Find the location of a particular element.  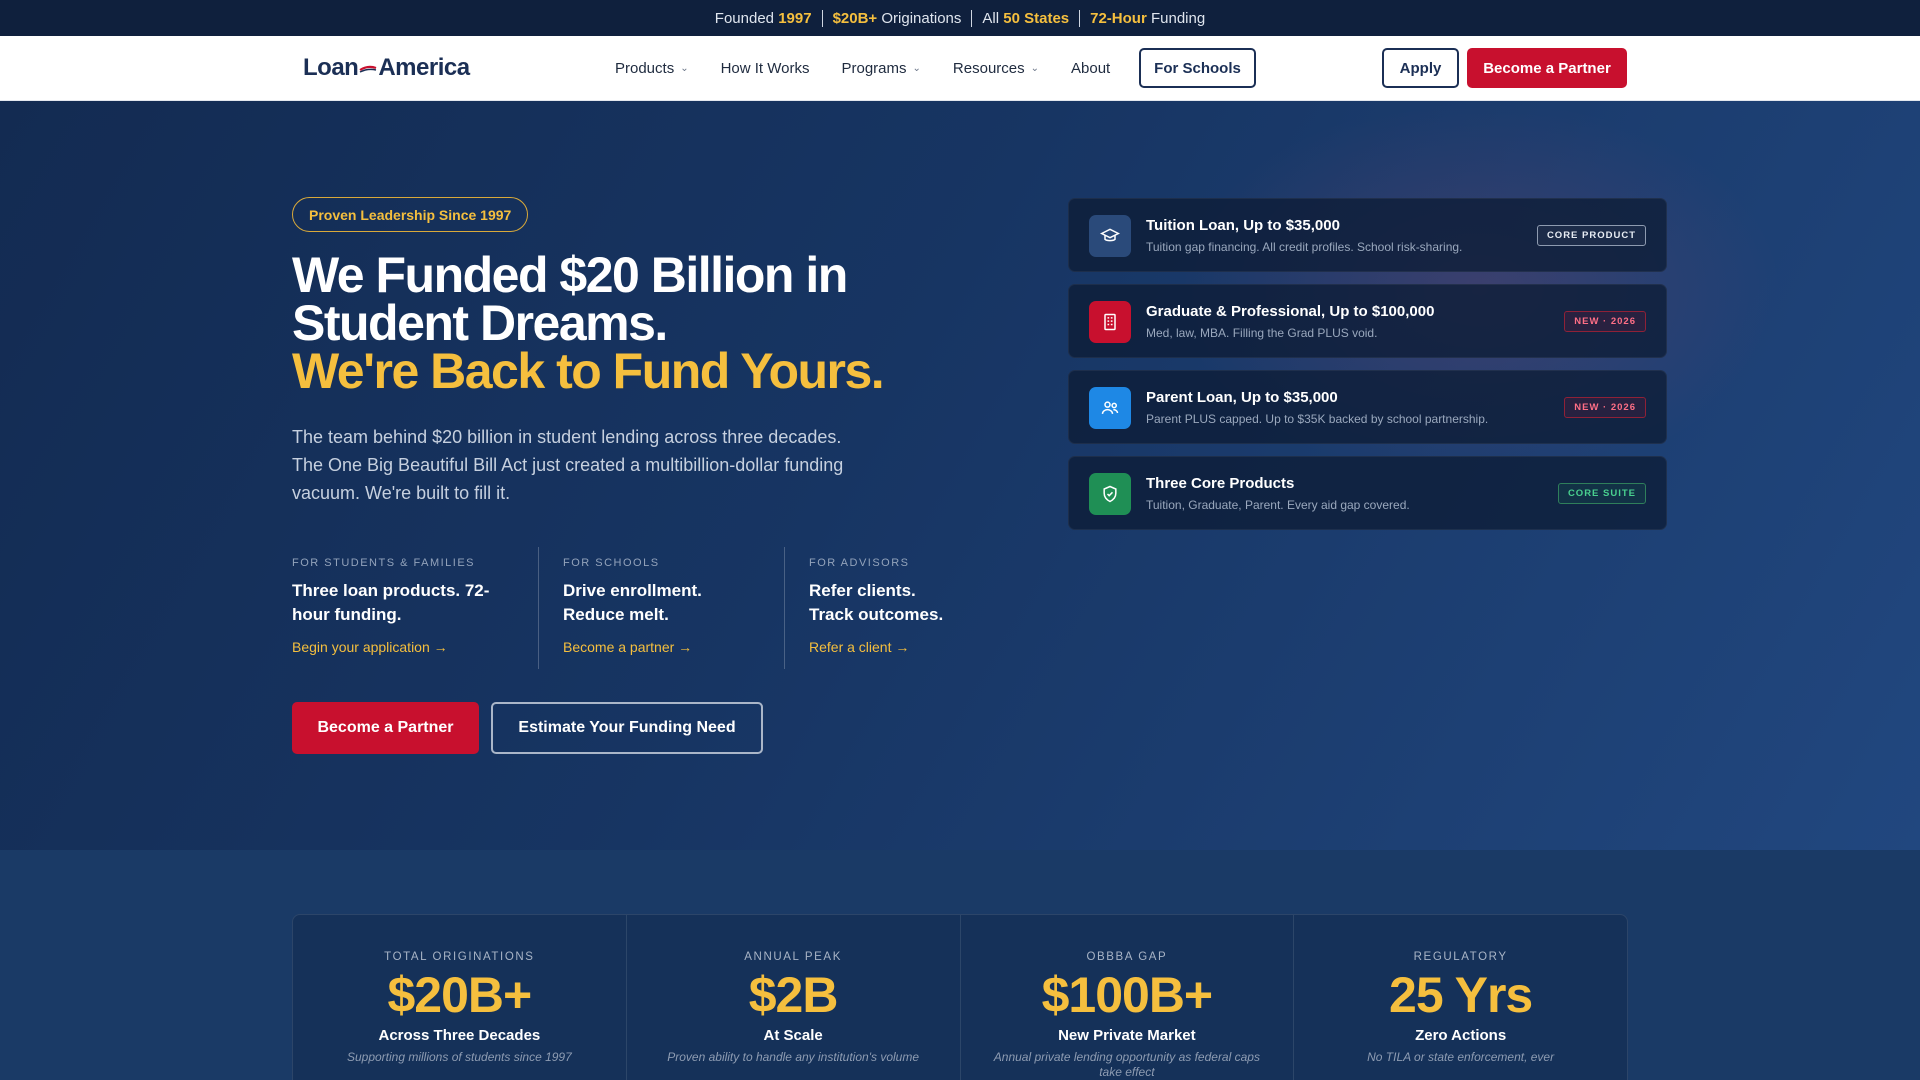

founded-stat: Founded 1997 is located at coordinates (763, 18).